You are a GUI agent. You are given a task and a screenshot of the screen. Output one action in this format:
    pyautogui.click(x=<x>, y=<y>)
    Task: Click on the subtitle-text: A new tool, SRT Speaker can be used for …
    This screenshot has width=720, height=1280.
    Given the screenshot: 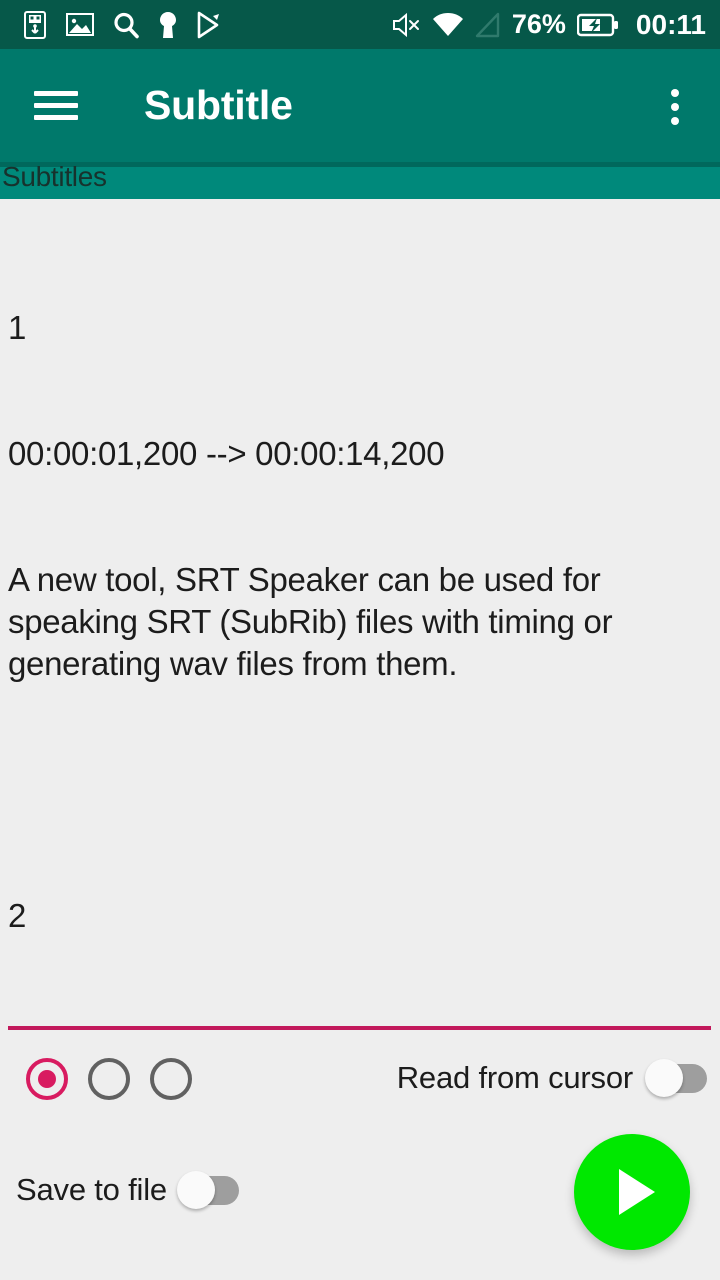 What is the action you would take?
    pyautogui.click(x=315, y=621)
    